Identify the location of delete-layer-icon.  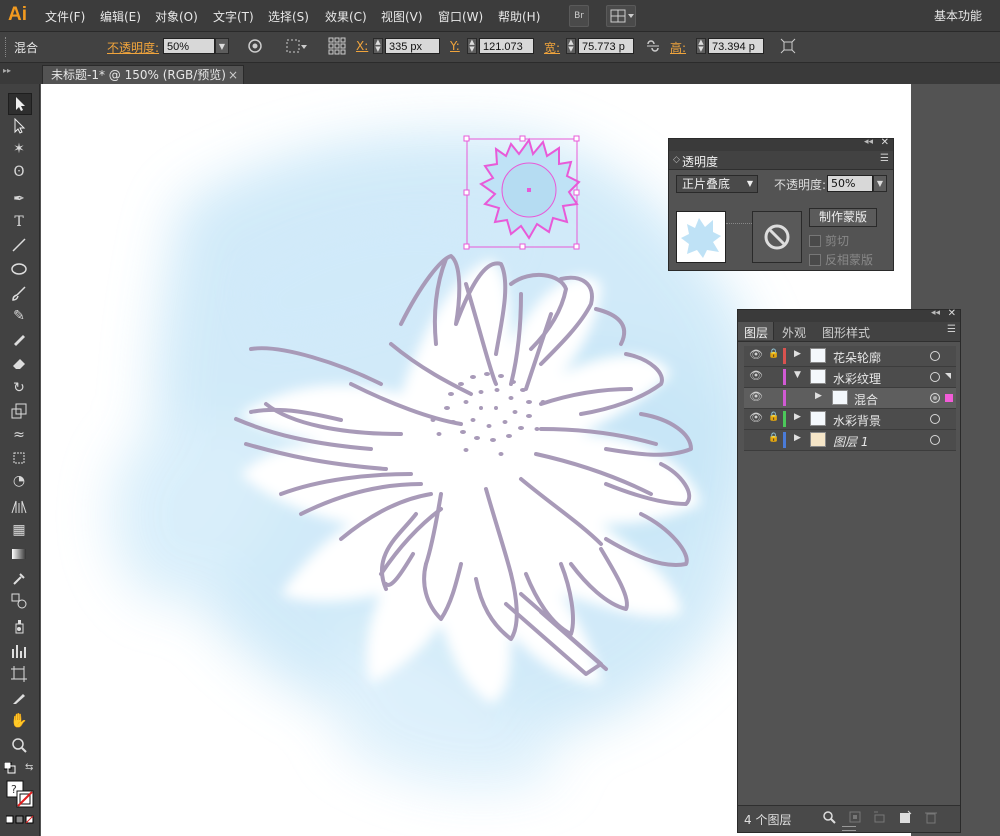
(931, 818).